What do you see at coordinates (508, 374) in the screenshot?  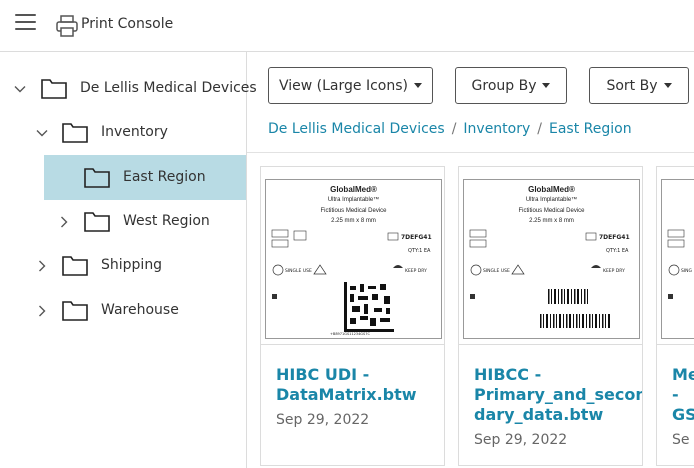 I see `document-name-line: HIBCC -` at bounding box center [508, 374].